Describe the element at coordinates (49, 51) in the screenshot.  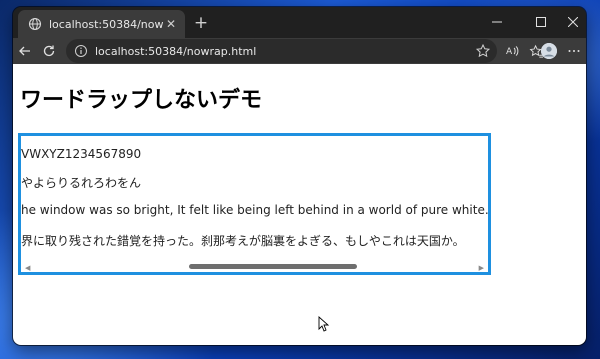
I see `refresh-icon` at that location.